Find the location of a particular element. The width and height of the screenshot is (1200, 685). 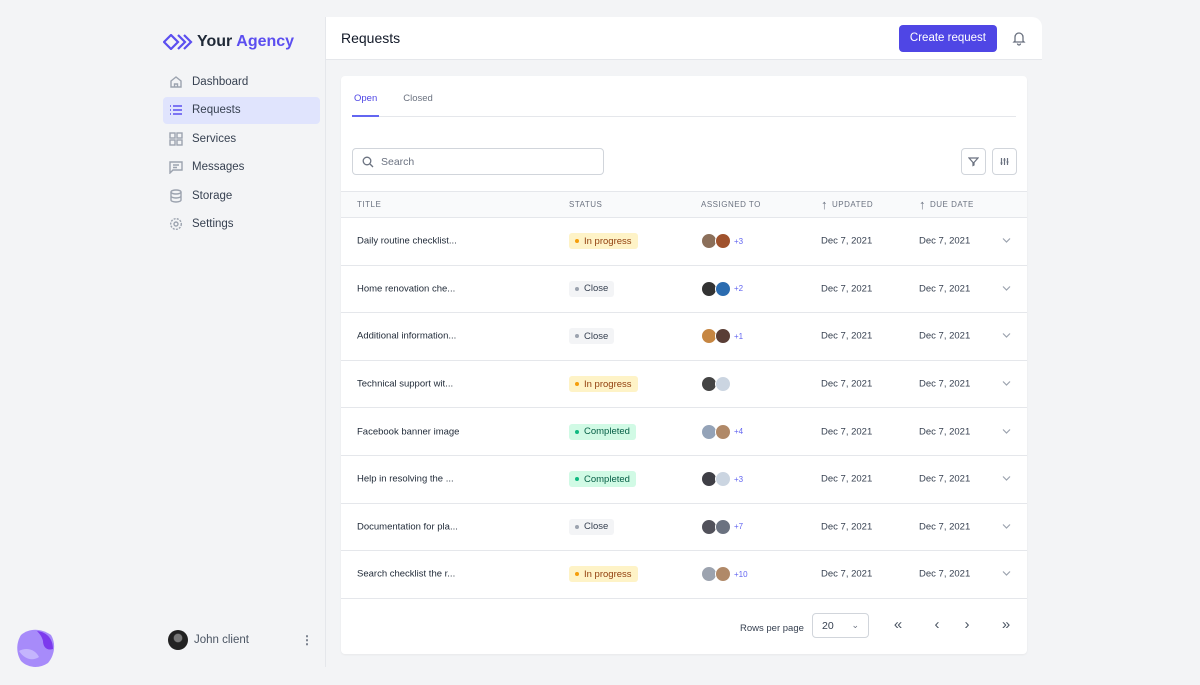

first-page-icon: « is located at coordinates (898, 624).